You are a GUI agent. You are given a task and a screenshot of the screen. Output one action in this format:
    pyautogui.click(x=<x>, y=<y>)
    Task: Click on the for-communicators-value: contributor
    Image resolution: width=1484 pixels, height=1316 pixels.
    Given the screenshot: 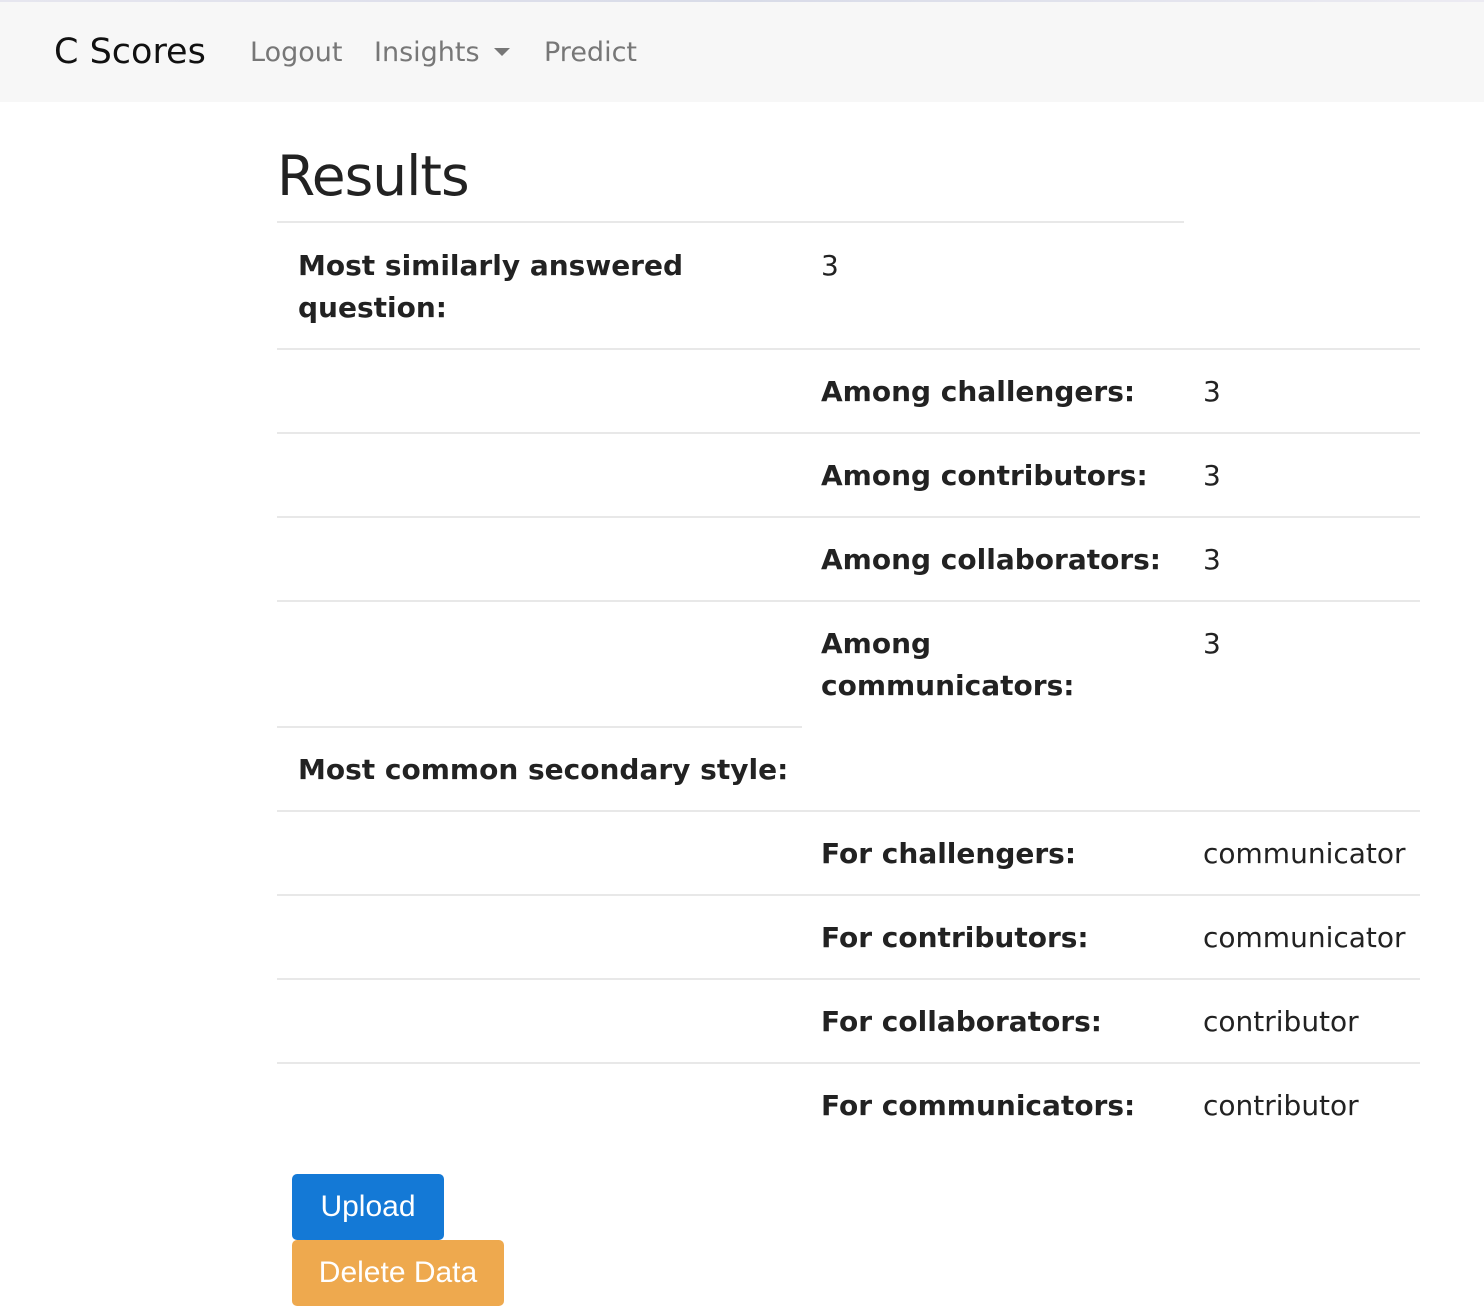 What is the action you would take?
    pyautogui.click(x=1281, y=1105)
    